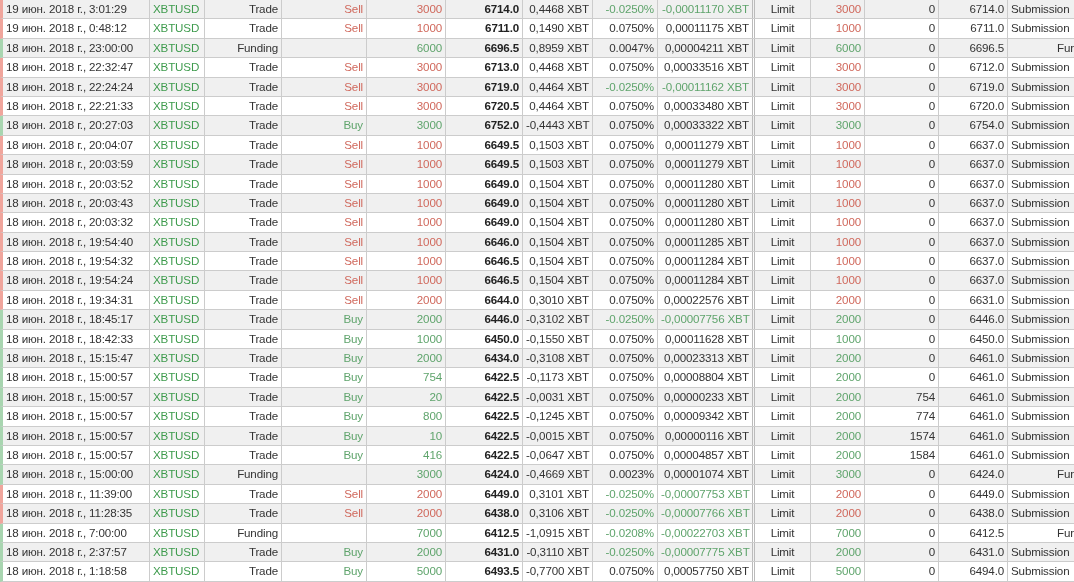 Image resolution: width=1074 pixels, height=582 pixels. I want to click on table-cell: 800, so click(406, 416).